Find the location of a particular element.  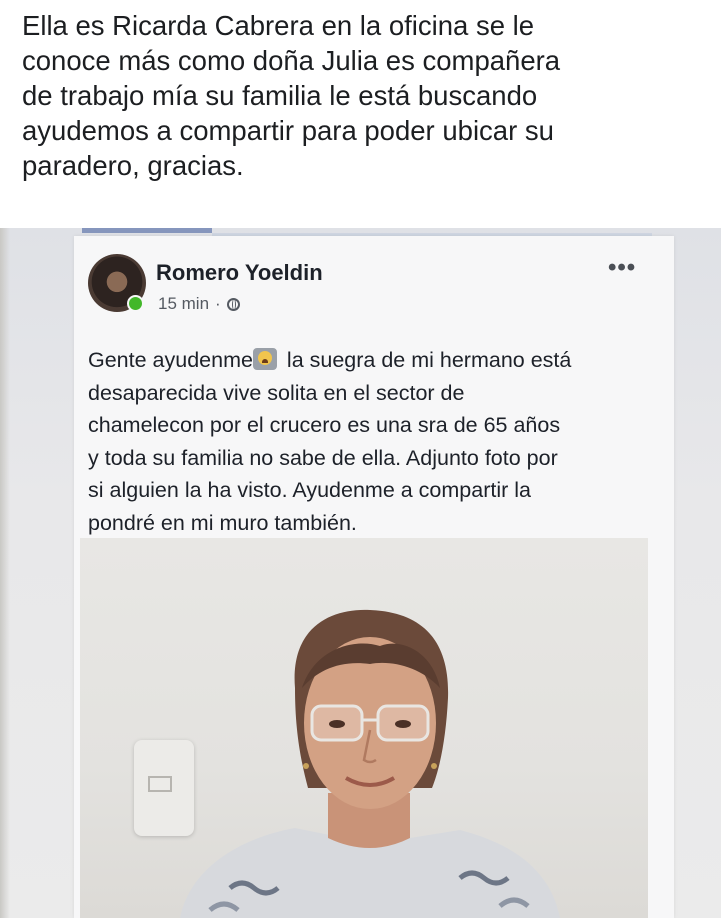

top-strip is located at coordinates (147, 230).